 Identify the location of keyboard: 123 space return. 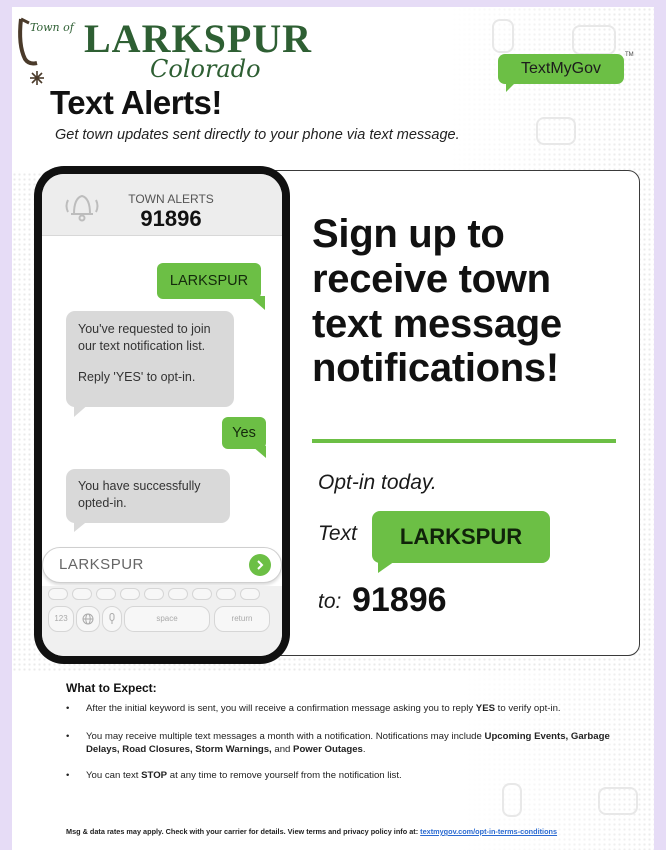
(162, 621).